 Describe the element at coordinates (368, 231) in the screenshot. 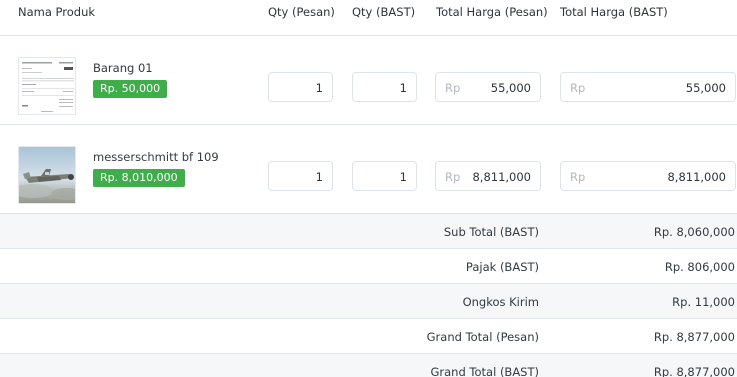

I see `summary-row-subtotal: Sub Total (BAST) Rp. 8,060,000` at that location.